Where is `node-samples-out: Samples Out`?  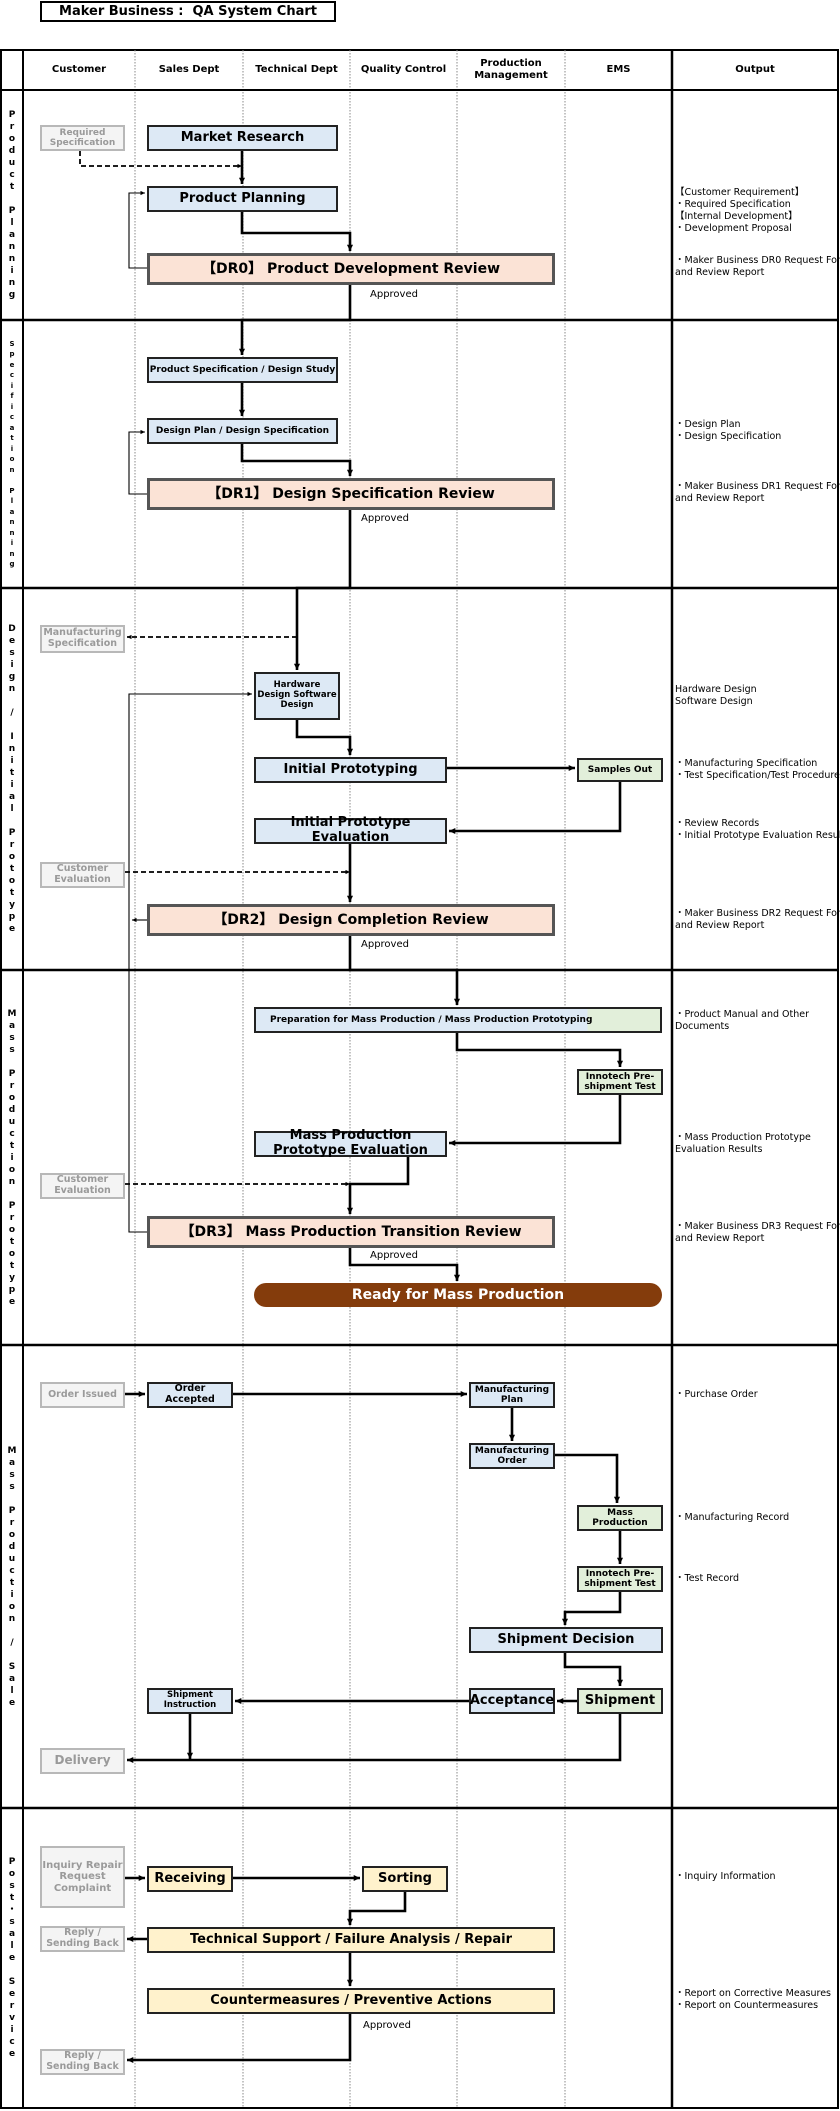
node-samples-out: Samples Out is located at coordinates (620, 770).